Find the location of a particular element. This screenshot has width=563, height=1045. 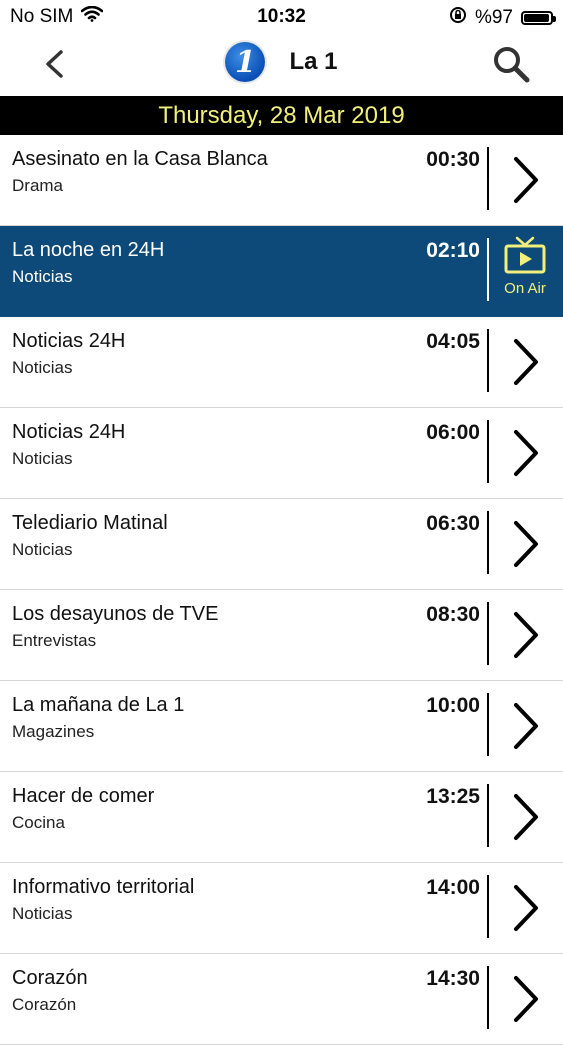

magnifier-icon is located at coordinates (512, 65).